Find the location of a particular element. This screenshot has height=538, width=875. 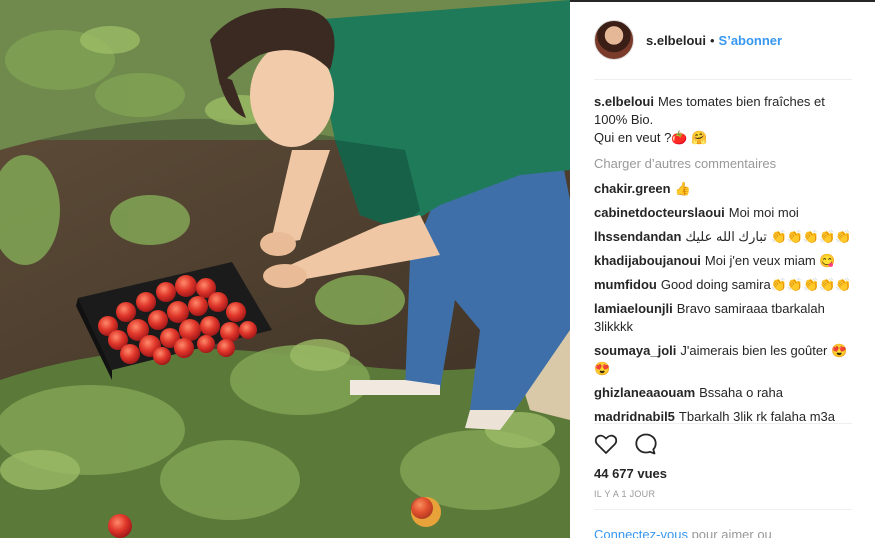

comment-text: 👍 is located at coordinates (682, 188).